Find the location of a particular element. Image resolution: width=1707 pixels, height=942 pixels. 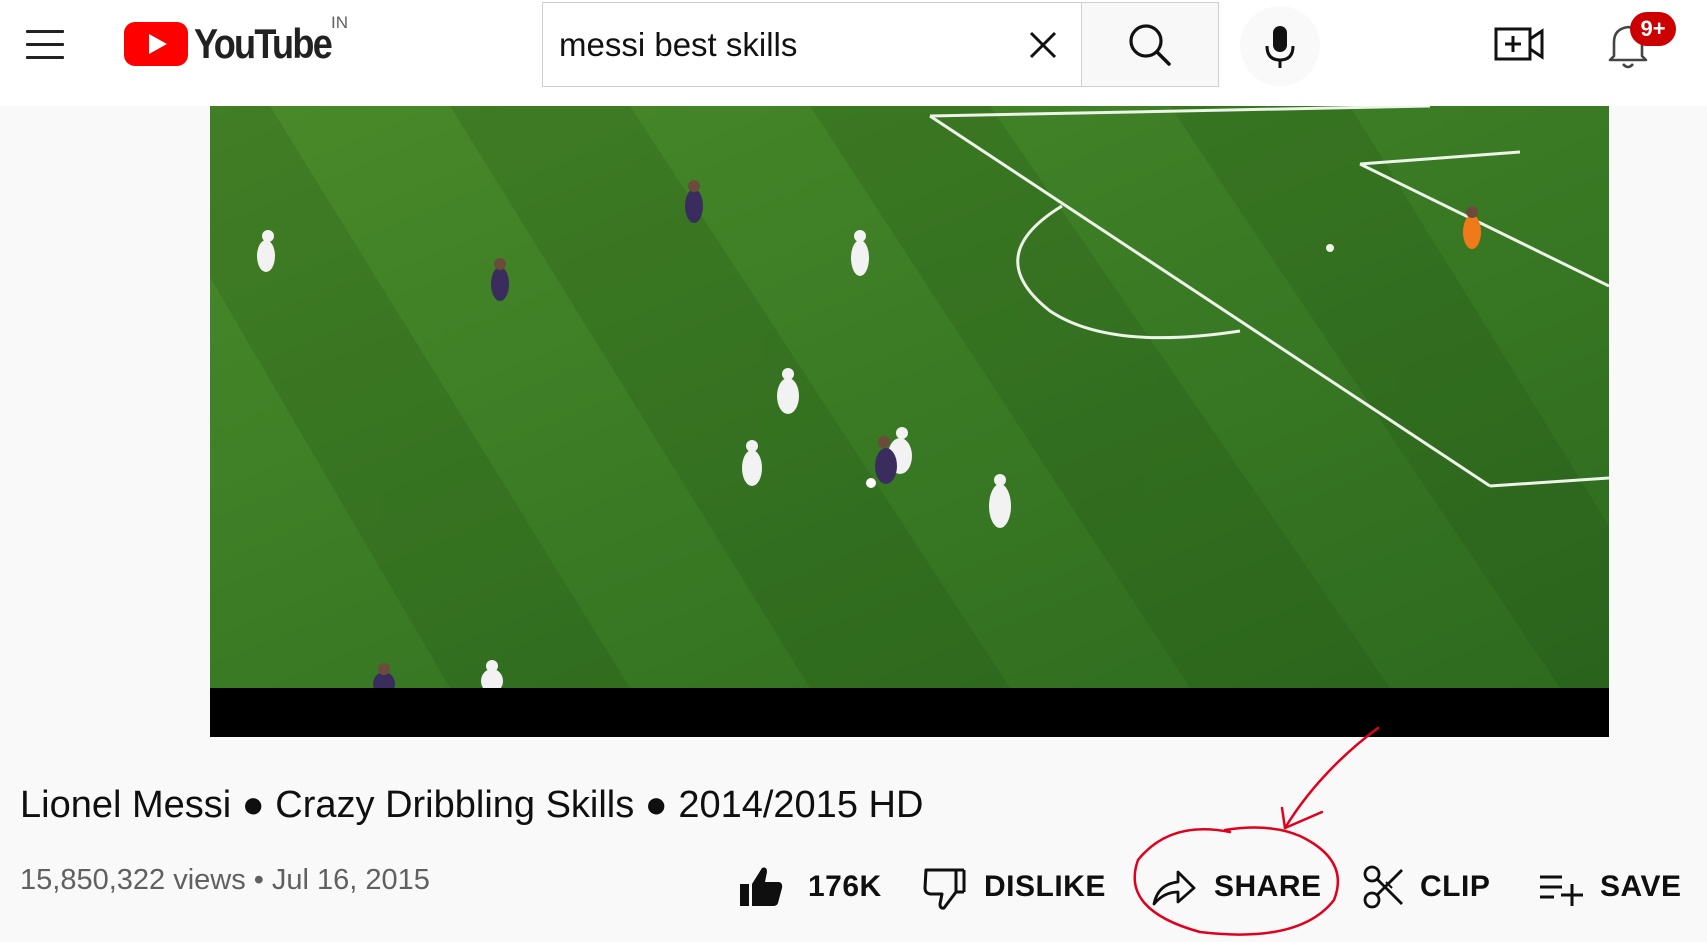

clear-search-button is located at coordinates (1043, 45).